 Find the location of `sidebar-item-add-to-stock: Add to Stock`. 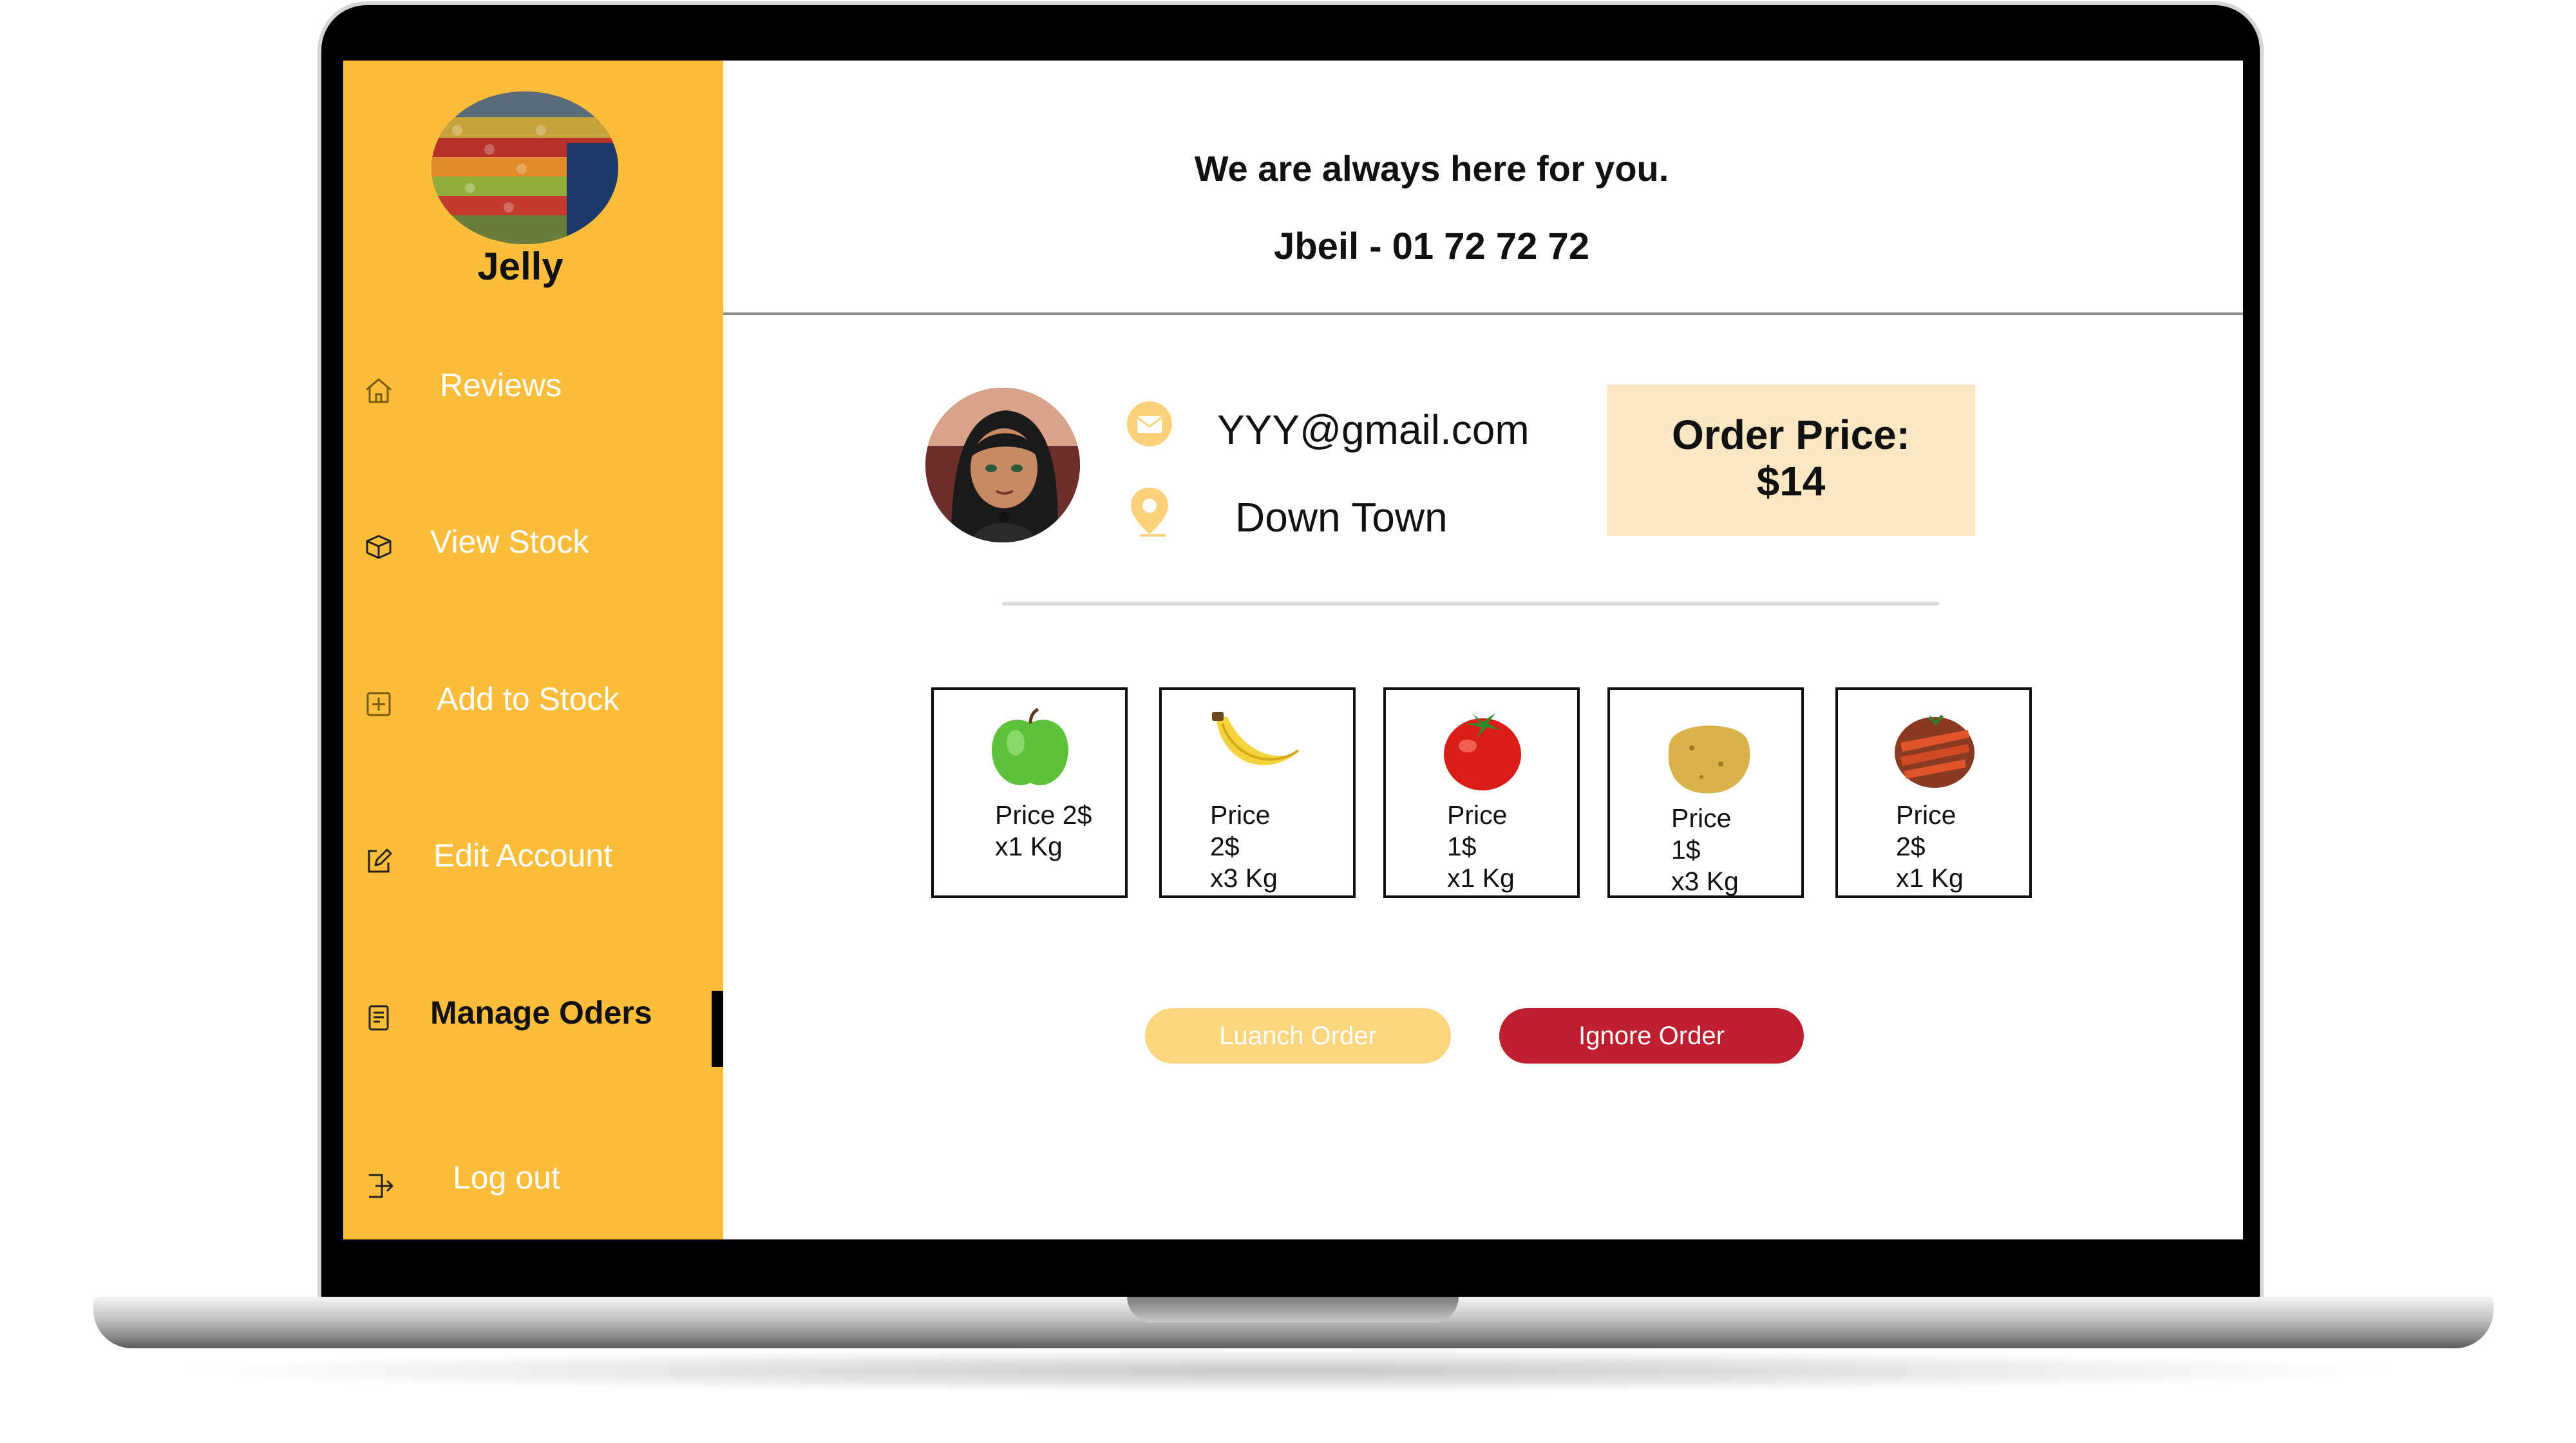

sidebar-item-add-to-stock: Add to Stock is located at coordinates (533, 699).